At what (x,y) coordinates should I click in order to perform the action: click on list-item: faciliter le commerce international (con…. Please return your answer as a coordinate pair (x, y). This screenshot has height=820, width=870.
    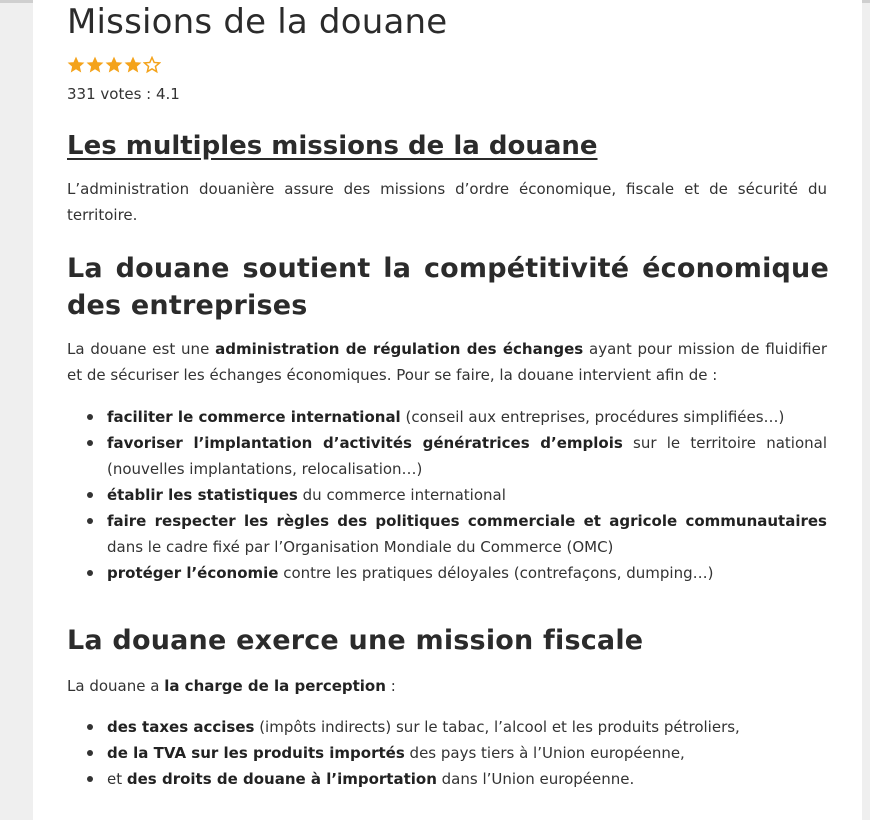
    Looking at the image, I should click on (447, 417).